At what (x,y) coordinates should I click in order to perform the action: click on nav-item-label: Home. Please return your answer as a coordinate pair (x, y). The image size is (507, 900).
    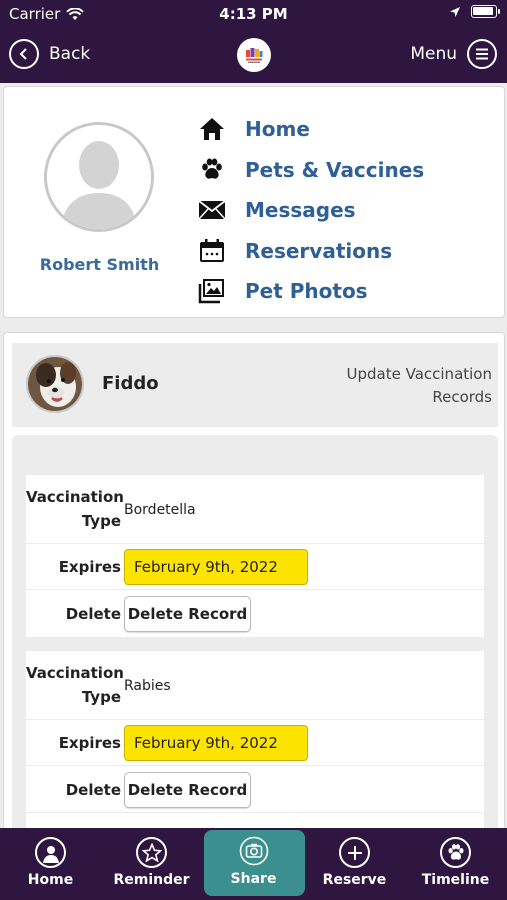
    Looking at the image, I should click on (277, 129).